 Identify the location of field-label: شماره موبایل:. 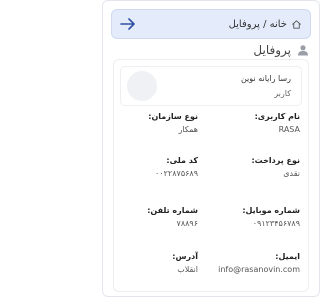
(271, 210).